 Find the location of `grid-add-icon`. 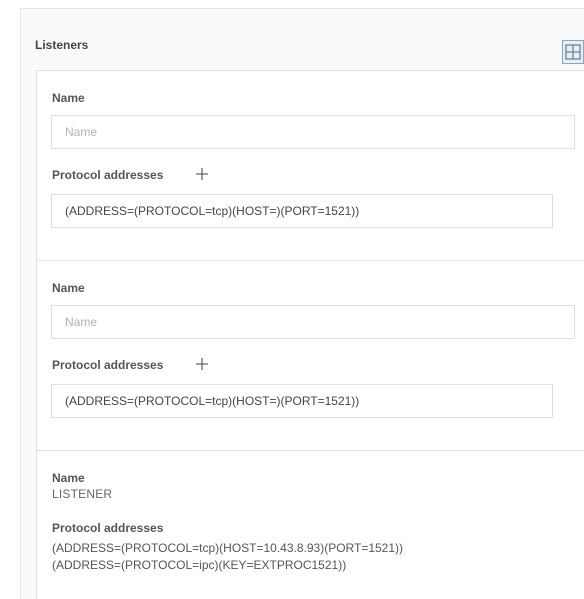

grid-add-icon is located at coordinates (573, 52).